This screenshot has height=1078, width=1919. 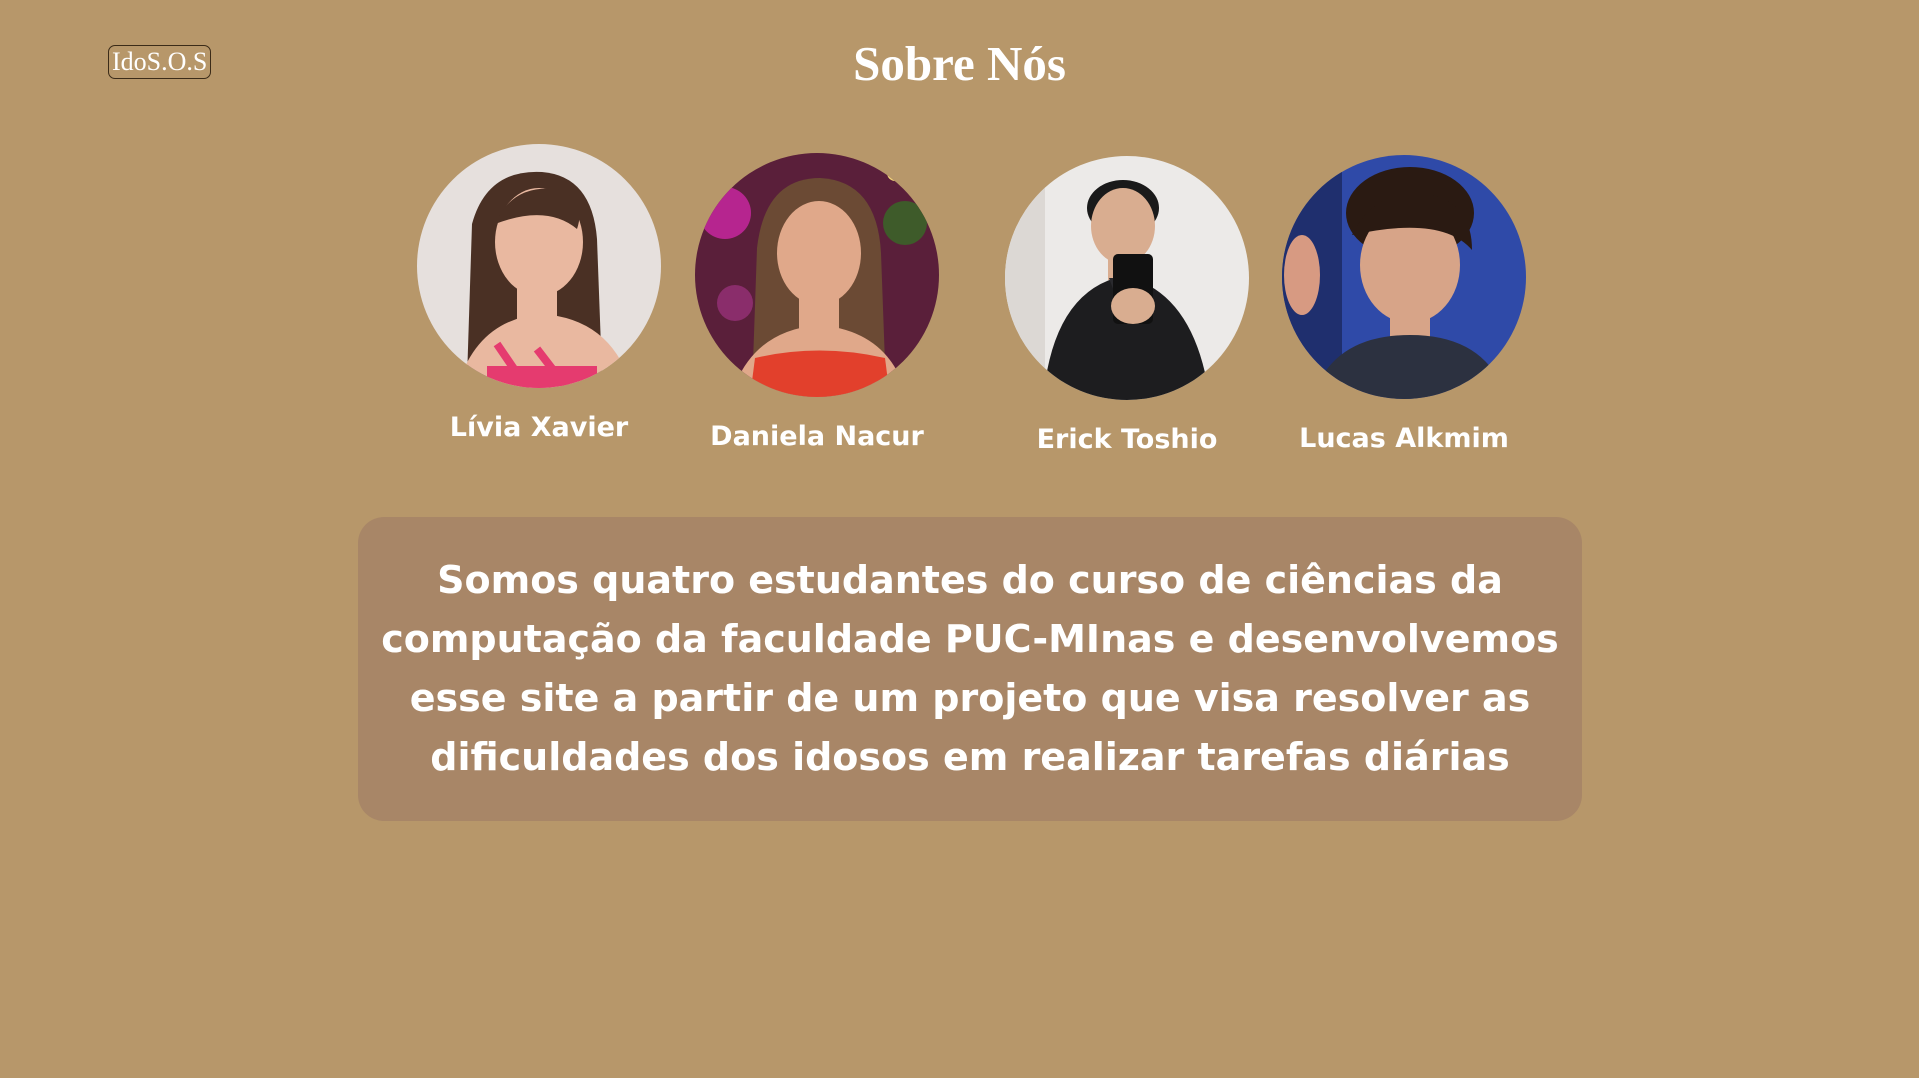 I want to click on team-member-daniela: Daniela Nacur, so click(x=817, y=303).